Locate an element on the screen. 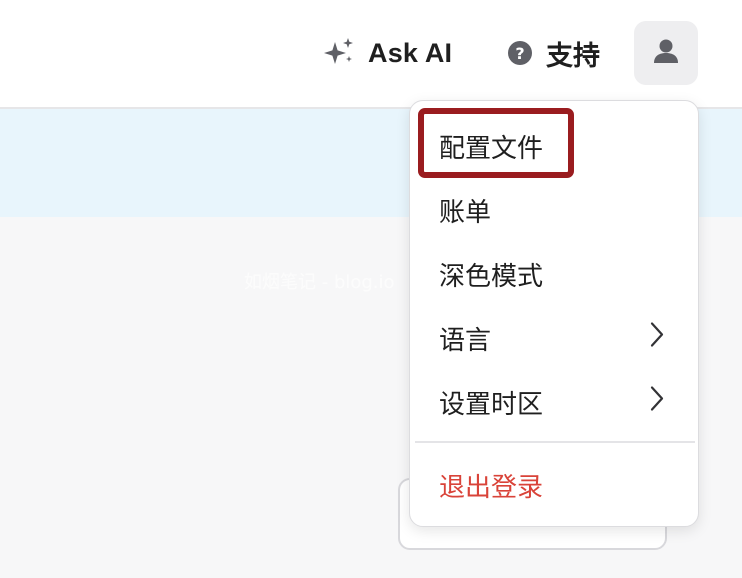 The height and width of the screenshot is (578, 742). help-circle-icon: ? is located at coordinates (520, 53).